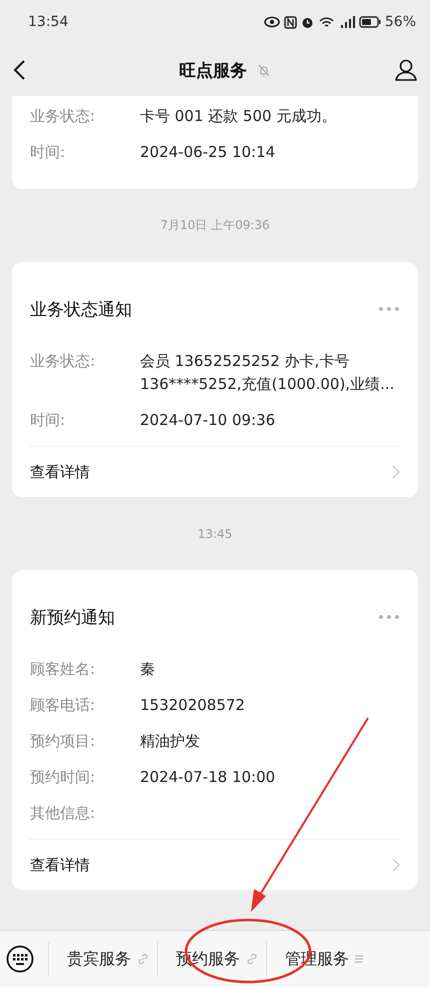 The height and width of the screenshot is (987, 430). Describe the element at coordinates (63, 813) in the screenshot. I see `field-label: 其他信息:` at that location.